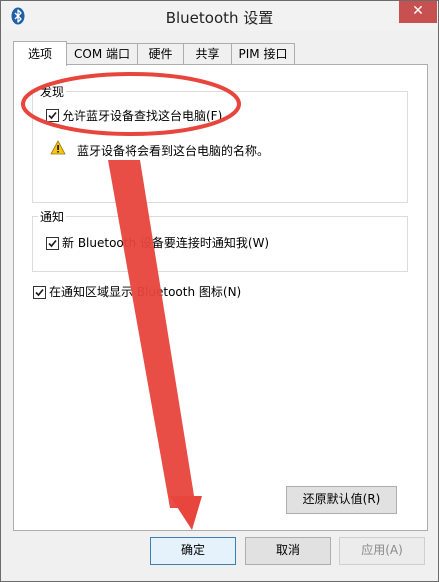 The width and height of the screenshot is (439, 582). I want to click on title-bar: Bluetooth 设置 ✕, so click(219, 16).